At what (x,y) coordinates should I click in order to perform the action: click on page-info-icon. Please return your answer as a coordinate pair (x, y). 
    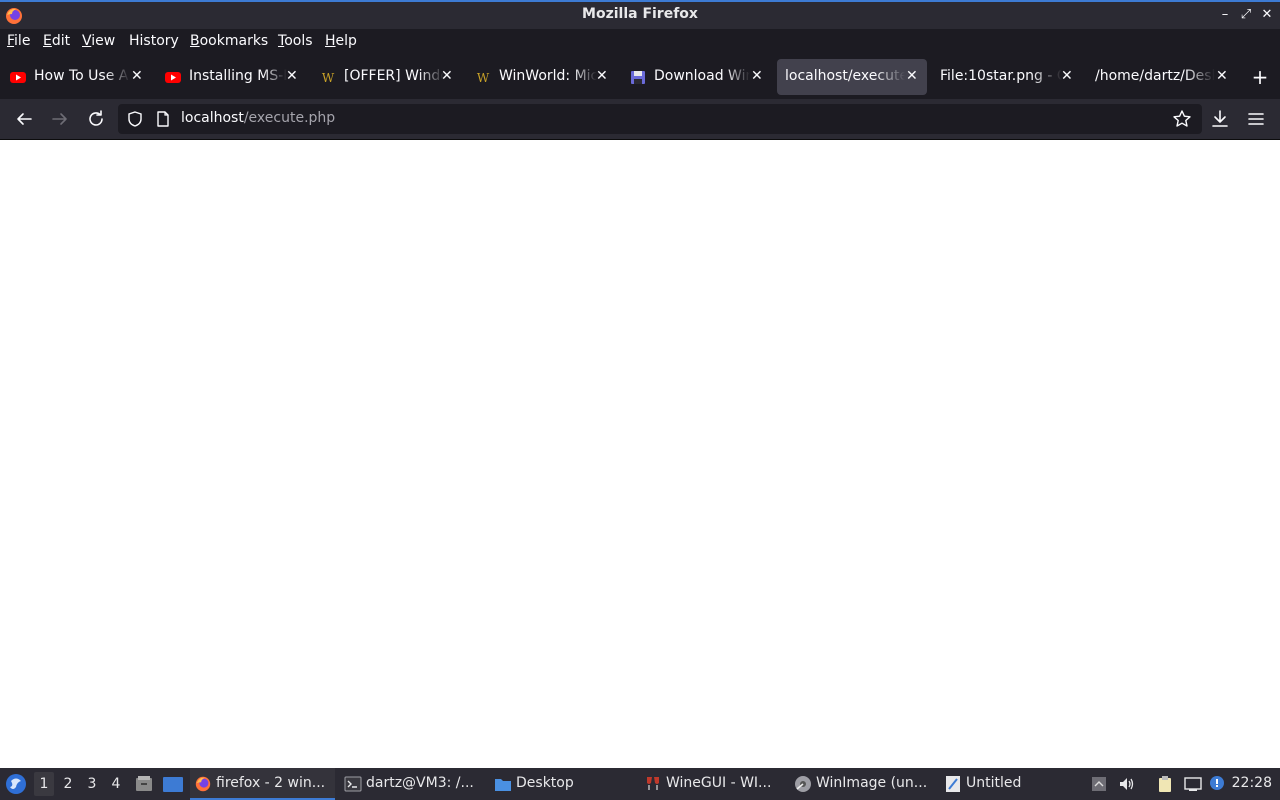
    Looking at the image, I should click on (163, 119).